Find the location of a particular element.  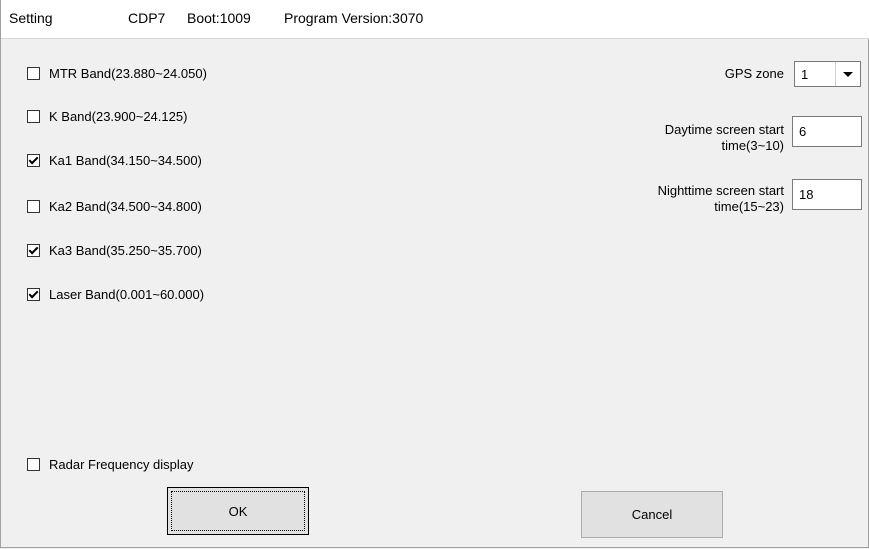

boot-version: Boot:1009 is located at coordinates (219, 18).